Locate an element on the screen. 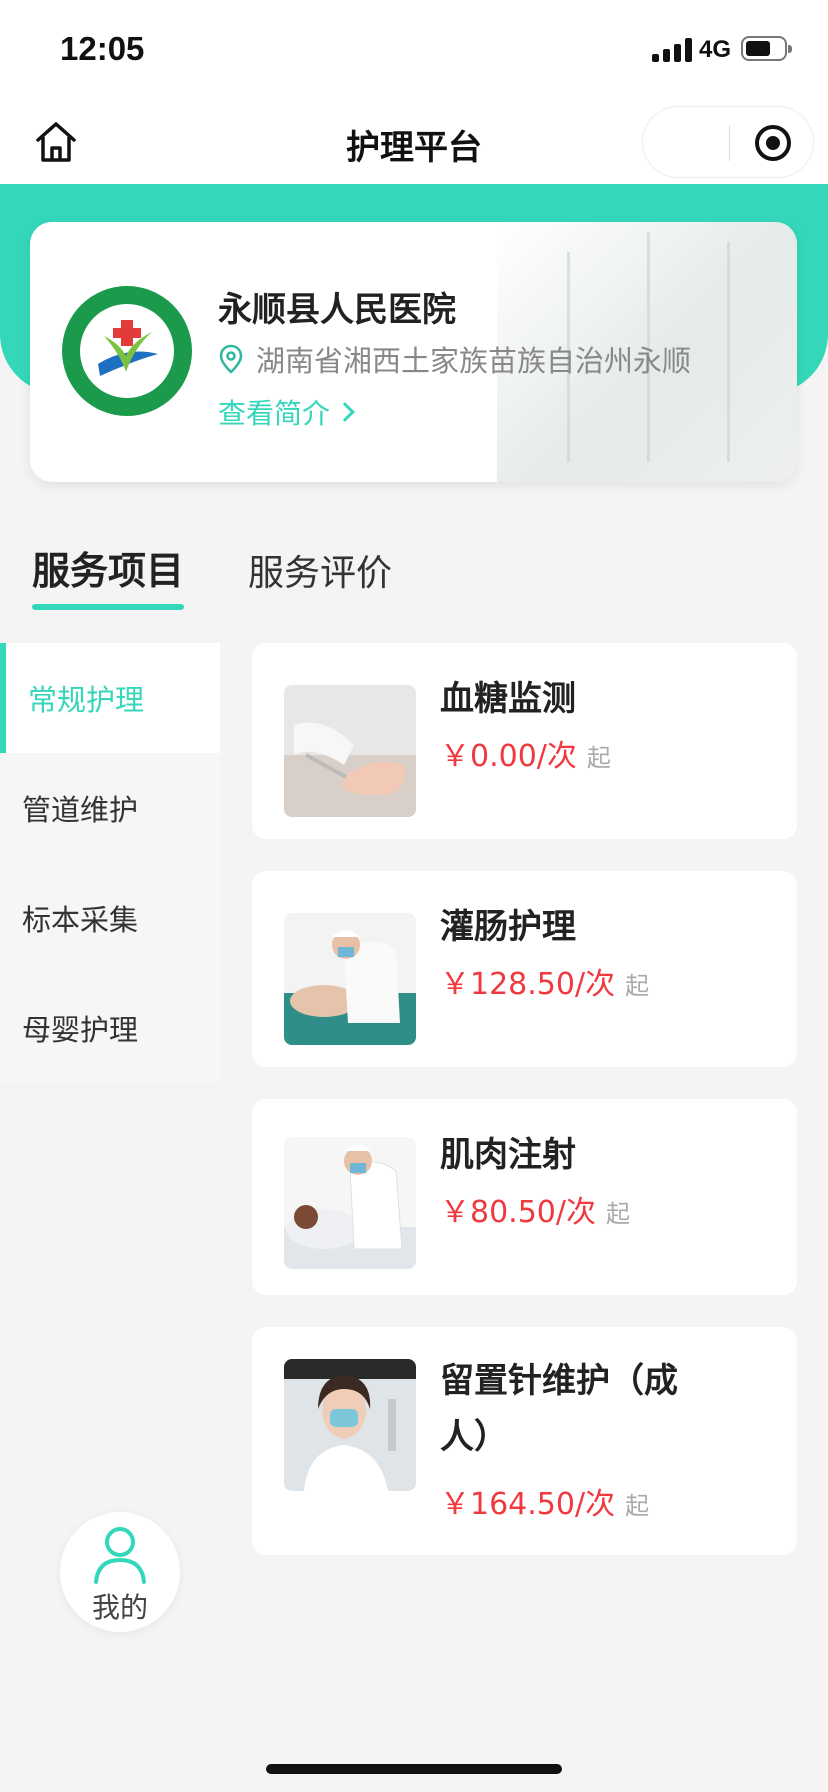 The width and height of the screenshot is (828, 1792). status-time: 12:05 is located at coordinates (102, 48).